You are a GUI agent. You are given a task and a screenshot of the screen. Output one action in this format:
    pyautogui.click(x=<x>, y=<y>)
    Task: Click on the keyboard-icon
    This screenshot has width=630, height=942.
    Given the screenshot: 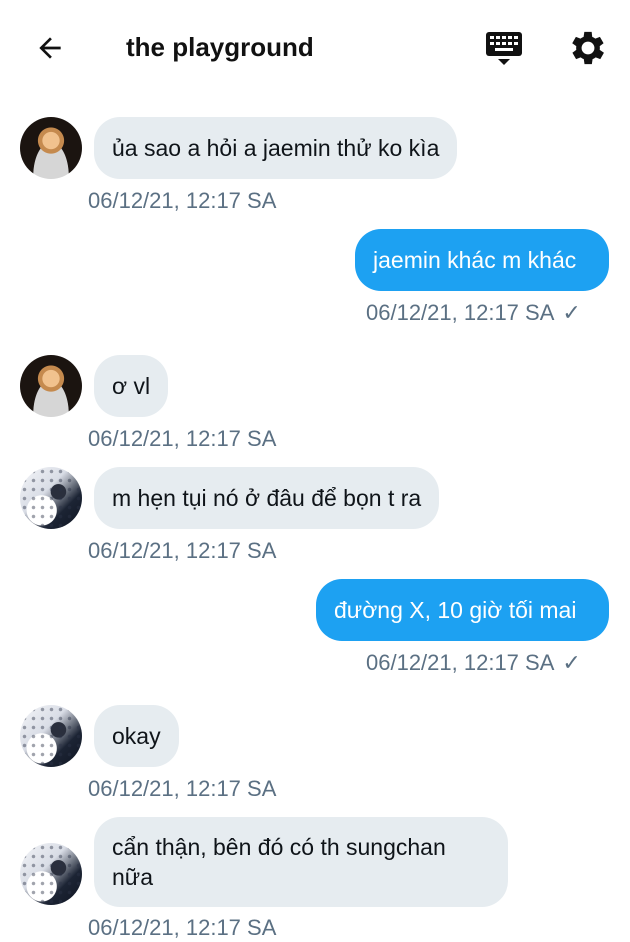 What is the action you would take?
    pyautogui.click(x=504, y=48)
    